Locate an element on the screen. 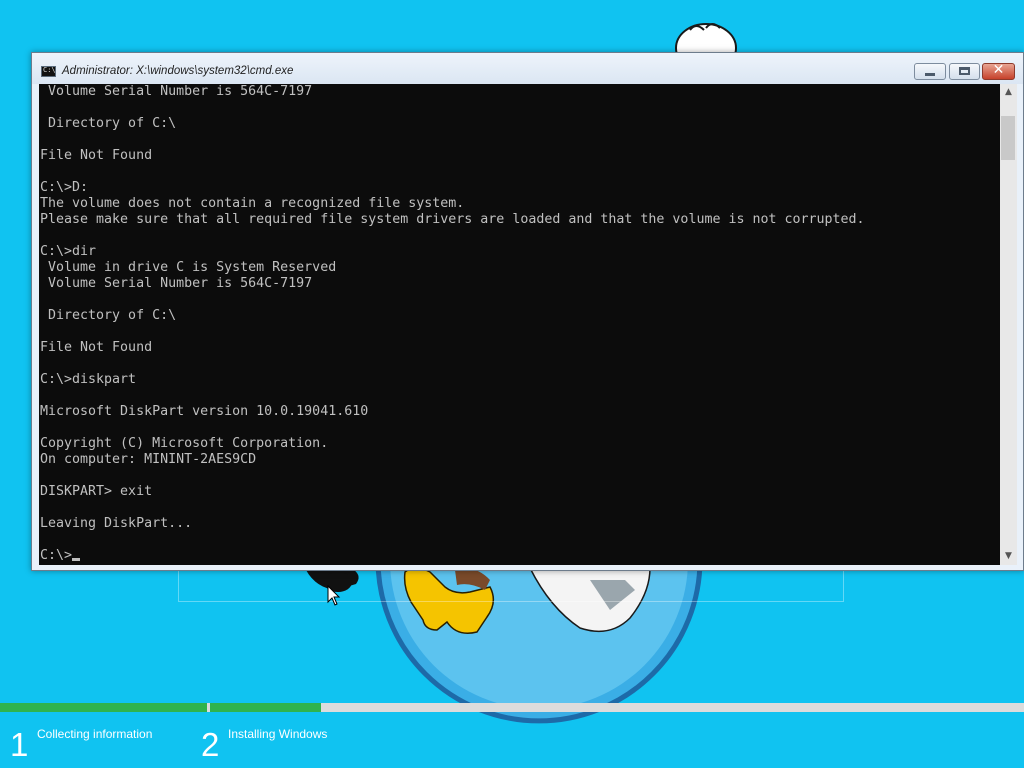 The height and width of the screenshot is (768, 1024). console-prompt-line: C:\> is located at coordinates (452, 556).